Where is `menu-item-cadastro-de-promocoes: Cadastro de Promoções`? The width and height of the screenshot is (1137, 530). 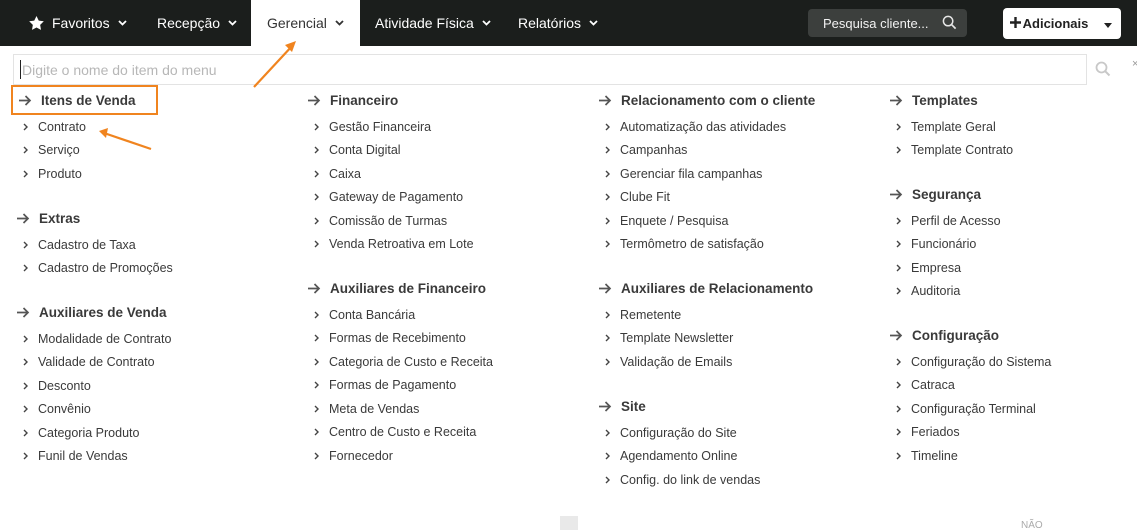
menu-item-cadastro-de-promocoes: Cadastro de Promoções is located at coordinates (93, 269).